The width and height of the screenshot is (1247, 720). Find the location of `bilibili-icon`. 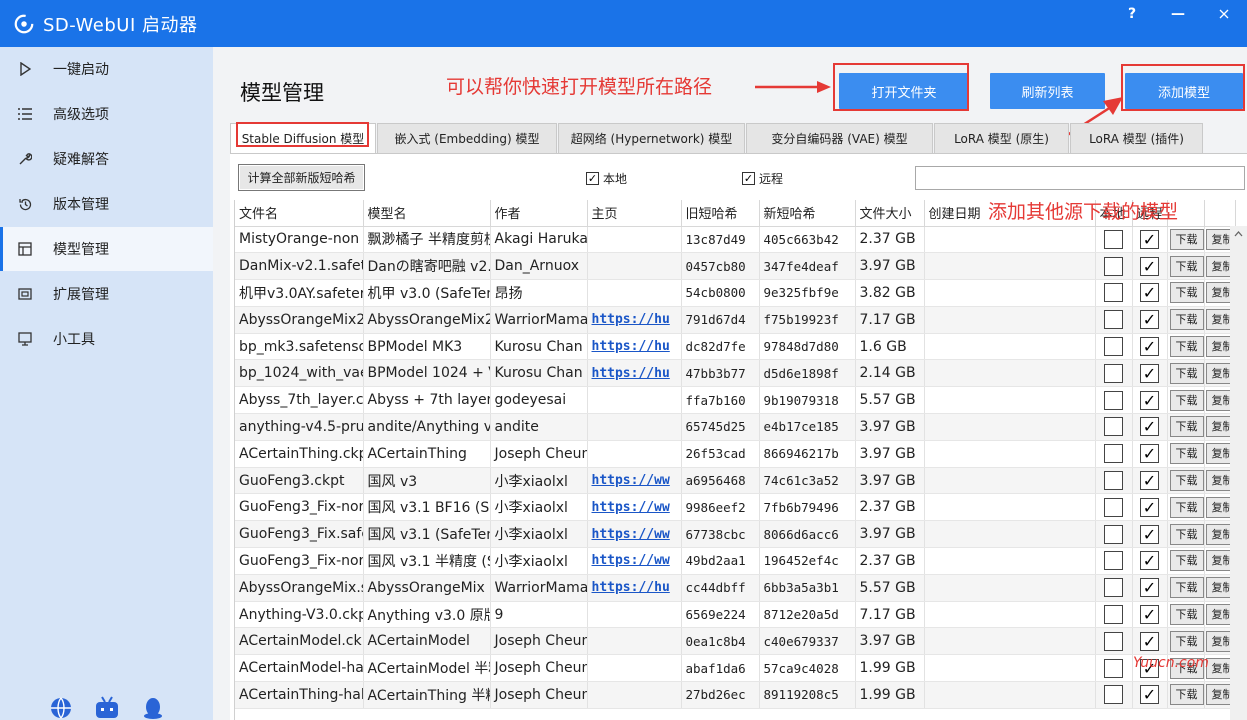

bilibili-icon is located at coordinates (107, 708).